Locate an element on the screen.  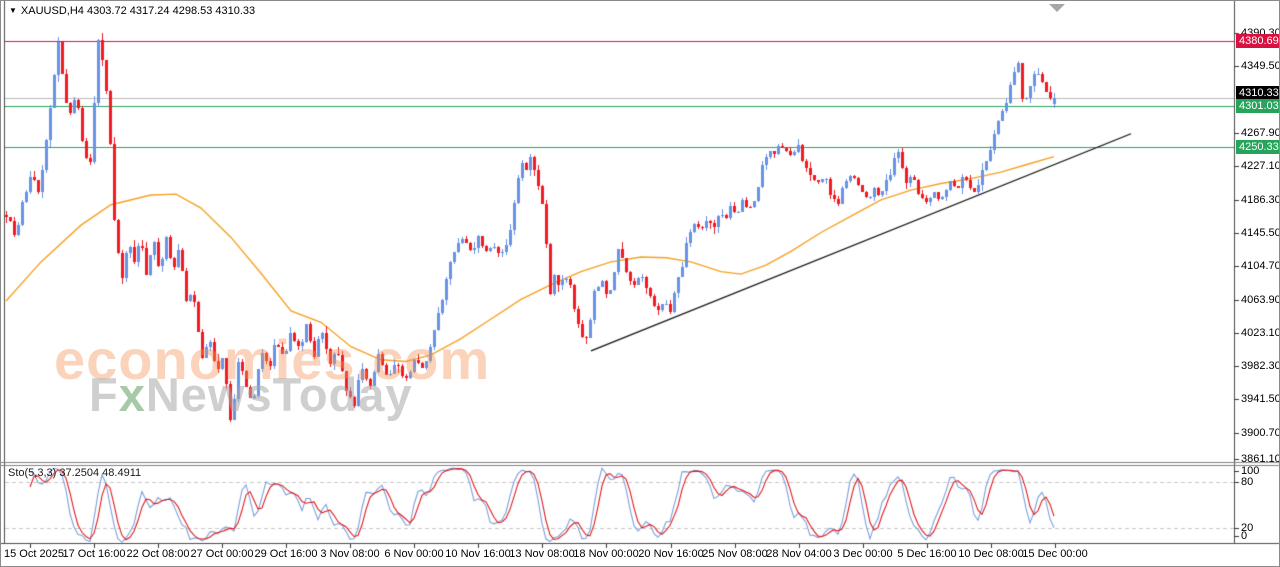
price-axis-label: 4063.90 is located at coordinates (1260, 300).